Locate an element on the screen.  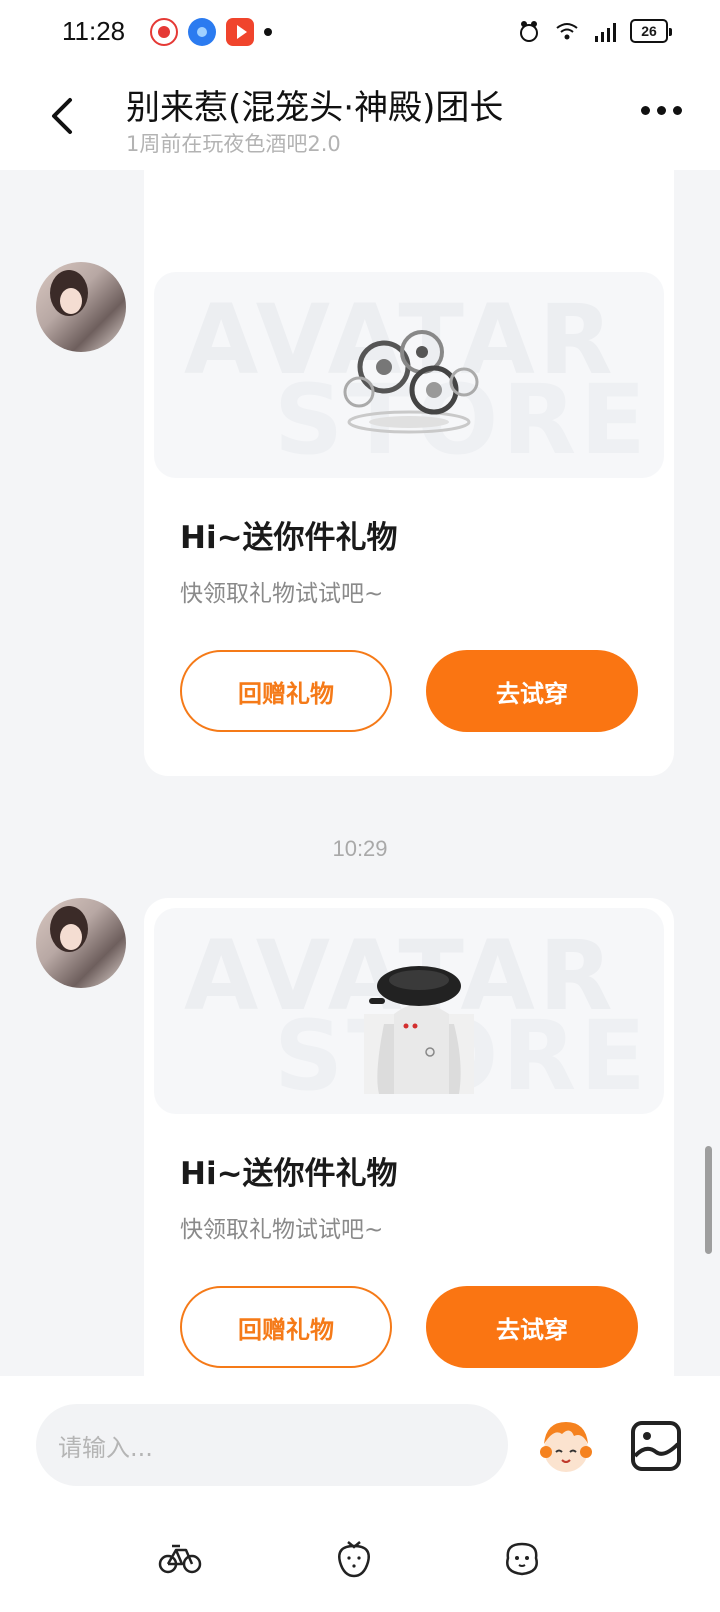
app-notification-icon is located at coordinates (164, 32).